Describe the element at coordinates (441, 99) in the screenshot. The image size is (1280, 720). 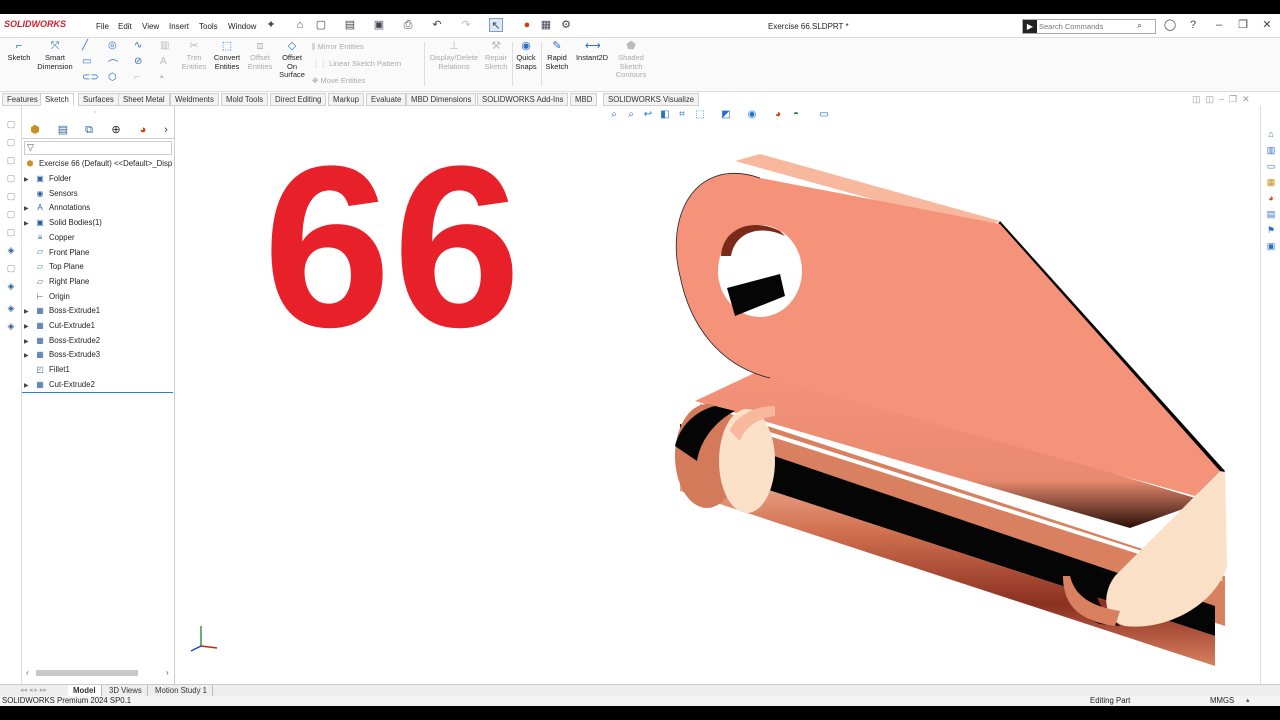
I see `tab-mbd-dimensions: MBD Dimensions` at that location.